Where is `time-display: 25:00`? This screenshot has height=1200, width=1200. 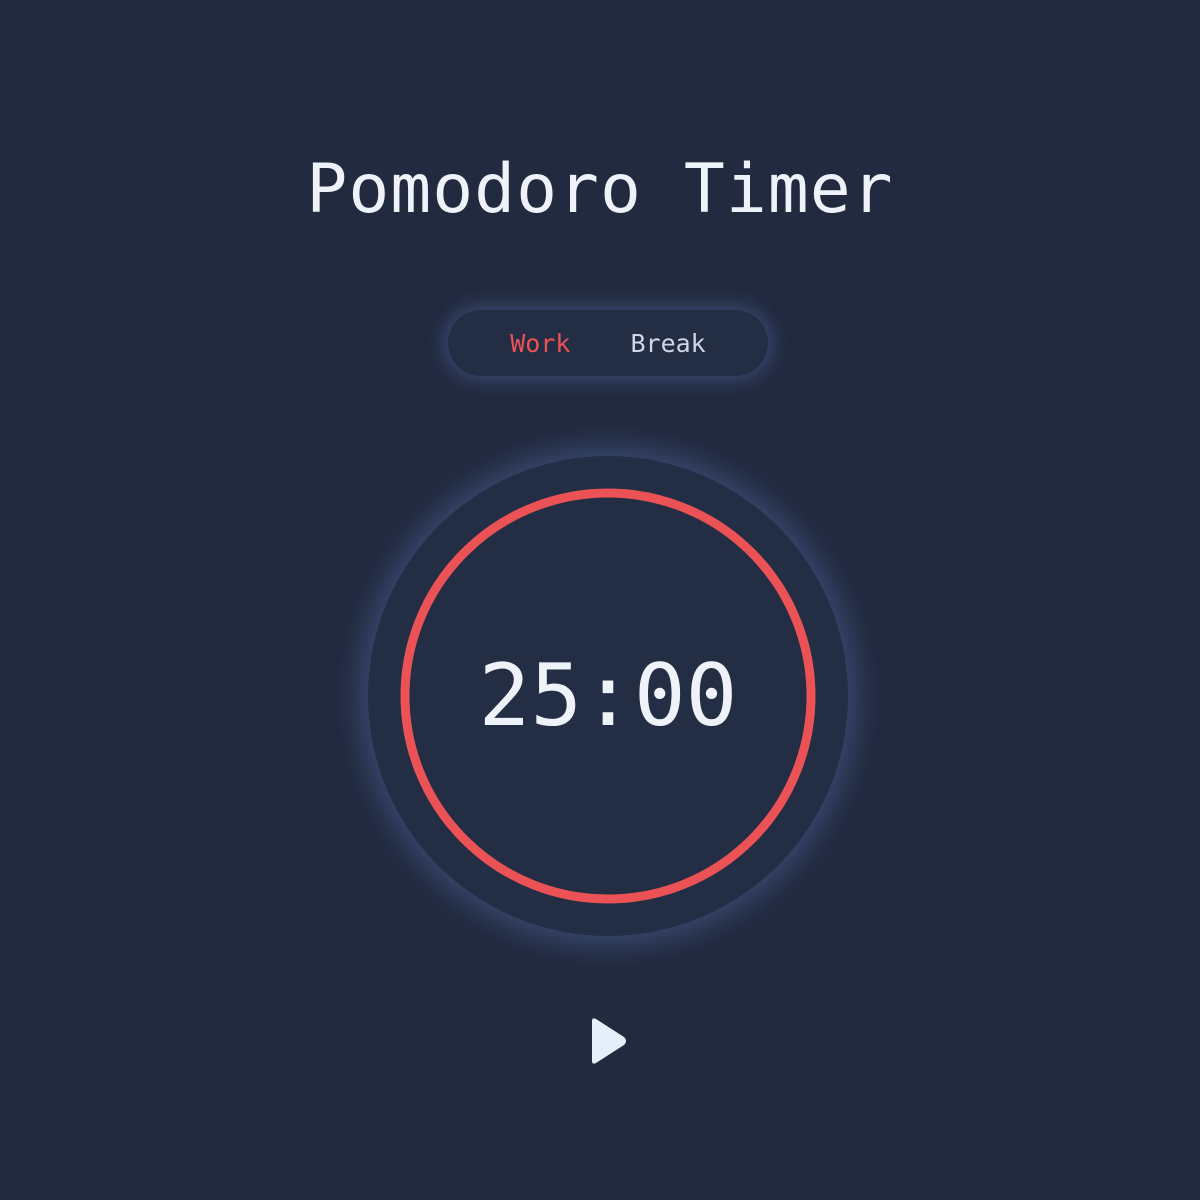
time-display: 25:00 is located at coordinates (608, 696).